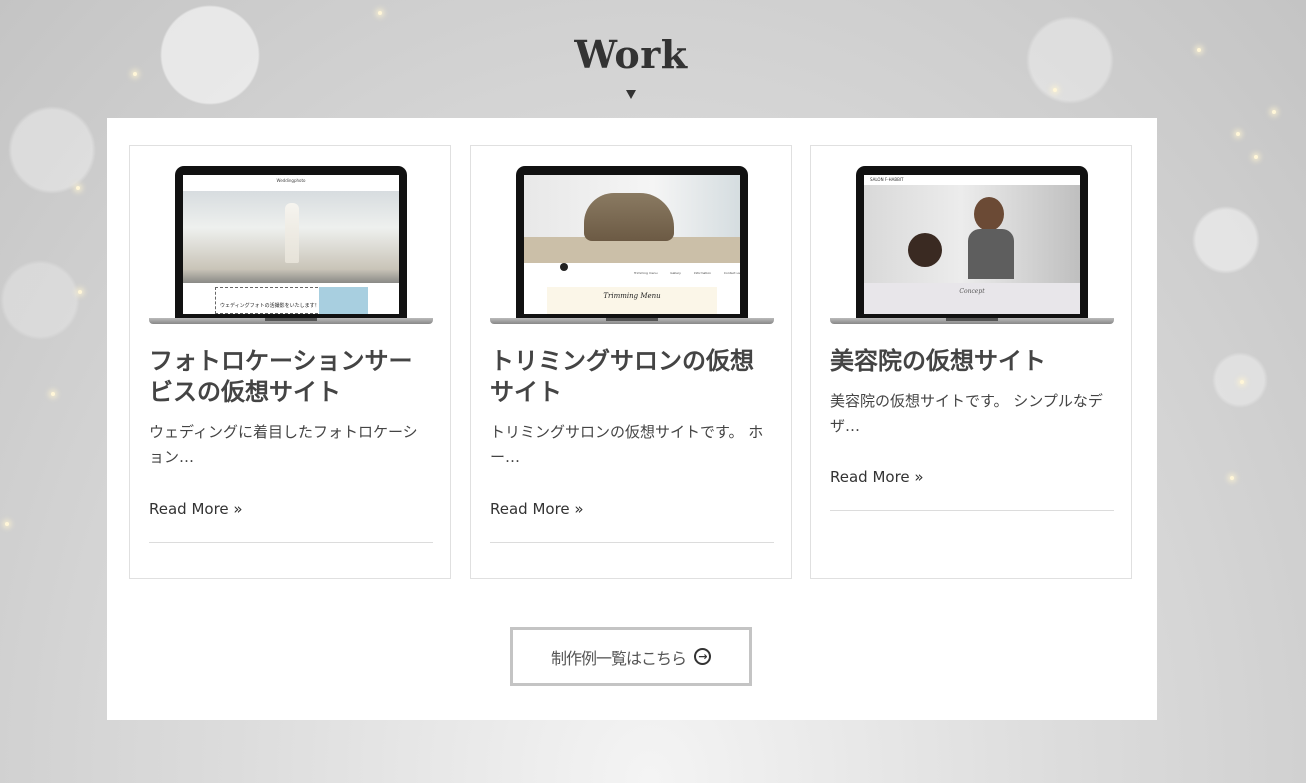  I want to click on works-list-button-label: 制作例一覧はこちら, so click(618, 658).